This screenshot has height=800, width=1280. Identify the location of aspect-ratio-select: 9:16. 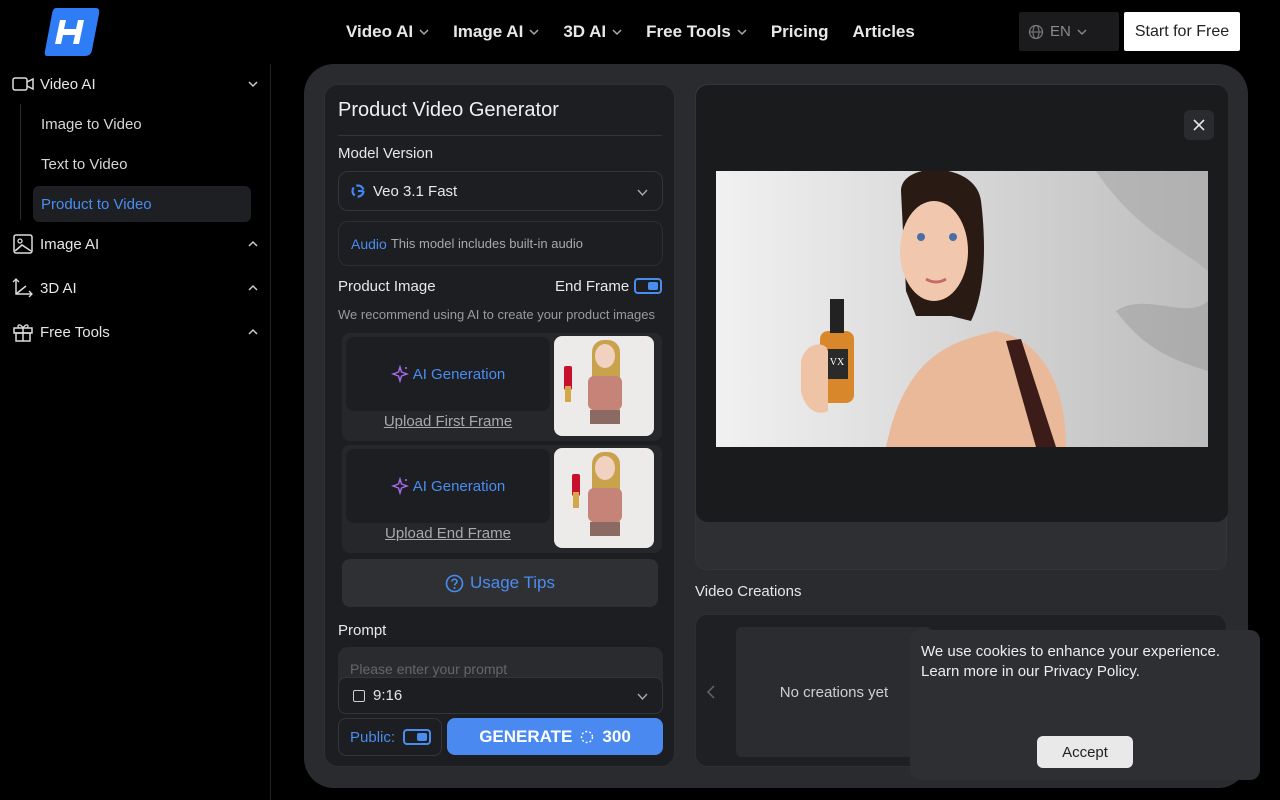
(500, 695).